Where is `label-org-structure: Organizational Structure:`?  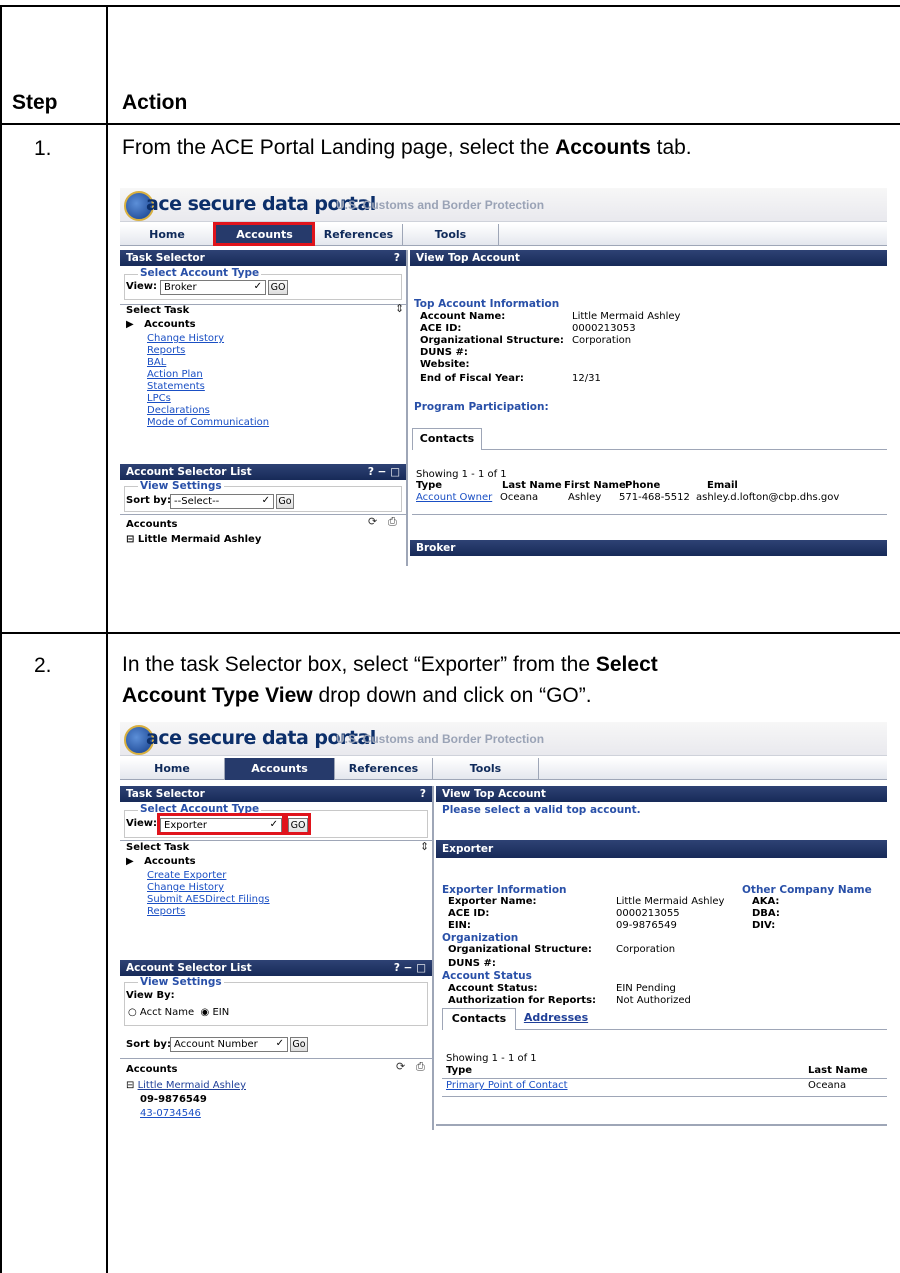 label-org-structure: Organizational Structure: is located at coordinates (492, 340).